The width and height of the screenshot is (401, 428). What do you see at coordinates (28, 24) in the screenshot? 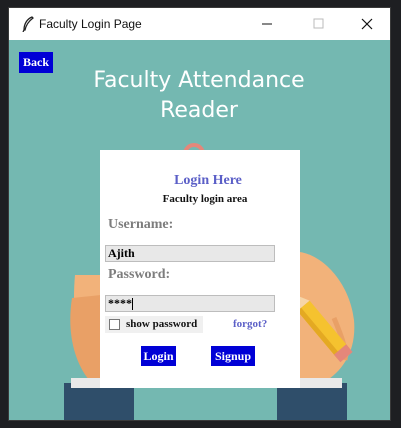
I see `feather-icon` at bounding box center [28, 24].